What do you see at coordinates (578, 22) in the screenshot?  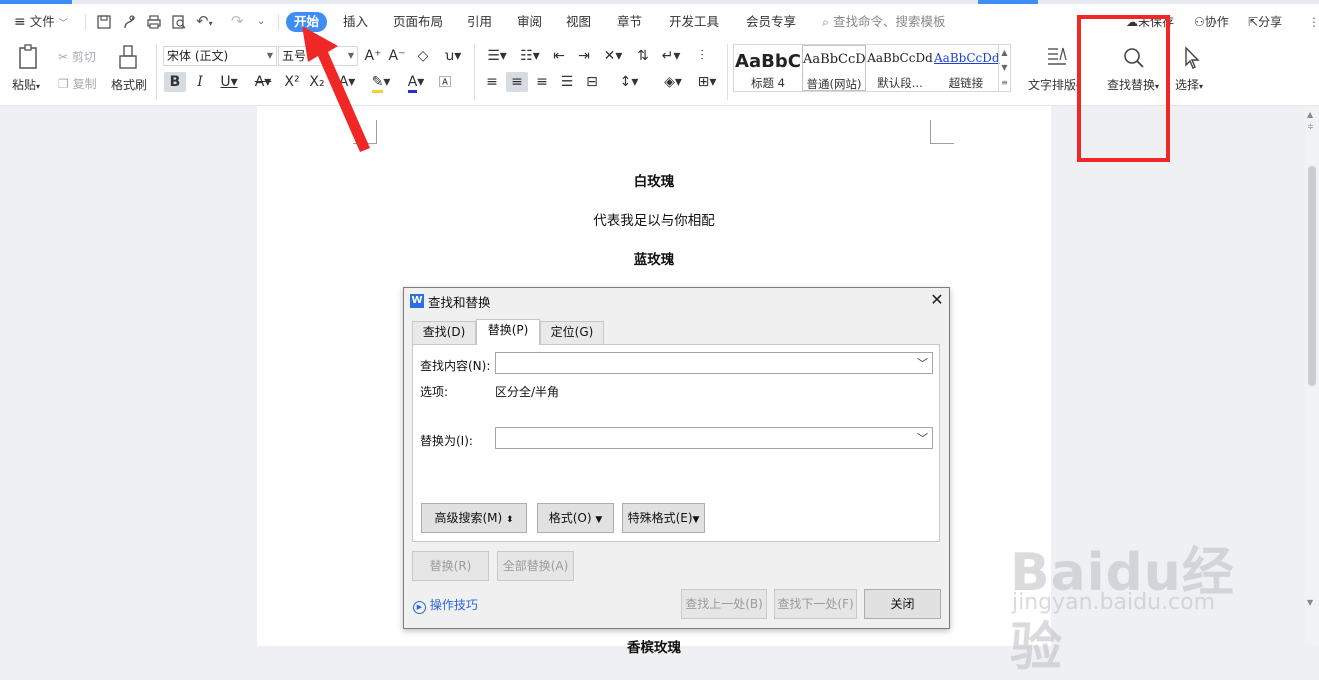 I see `tab-view: 视图` at bounding box center [578, 22].